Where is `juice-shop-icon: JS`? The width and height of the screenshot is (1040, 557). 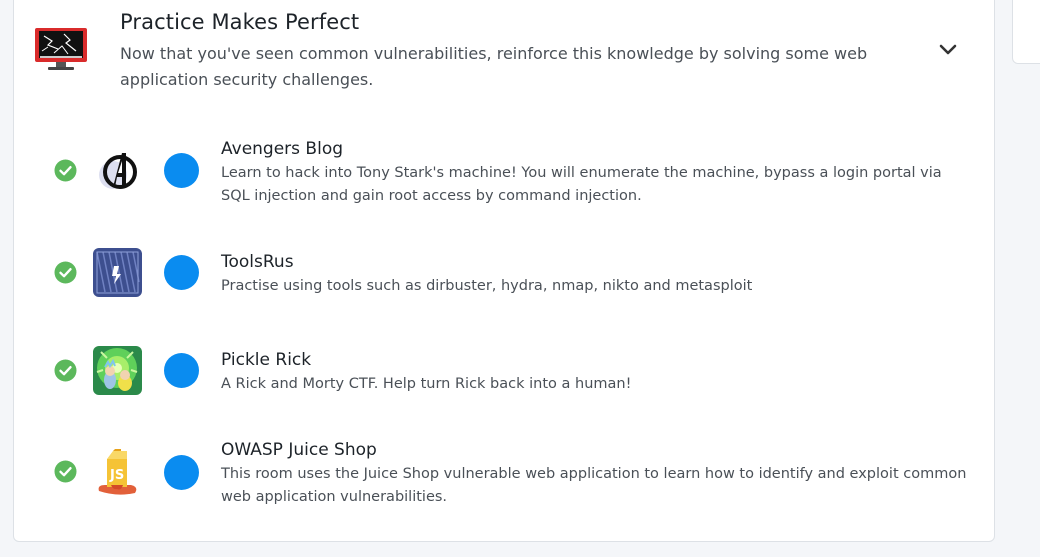 juice-shop-icon: JS is located at coordinates (117, 471).